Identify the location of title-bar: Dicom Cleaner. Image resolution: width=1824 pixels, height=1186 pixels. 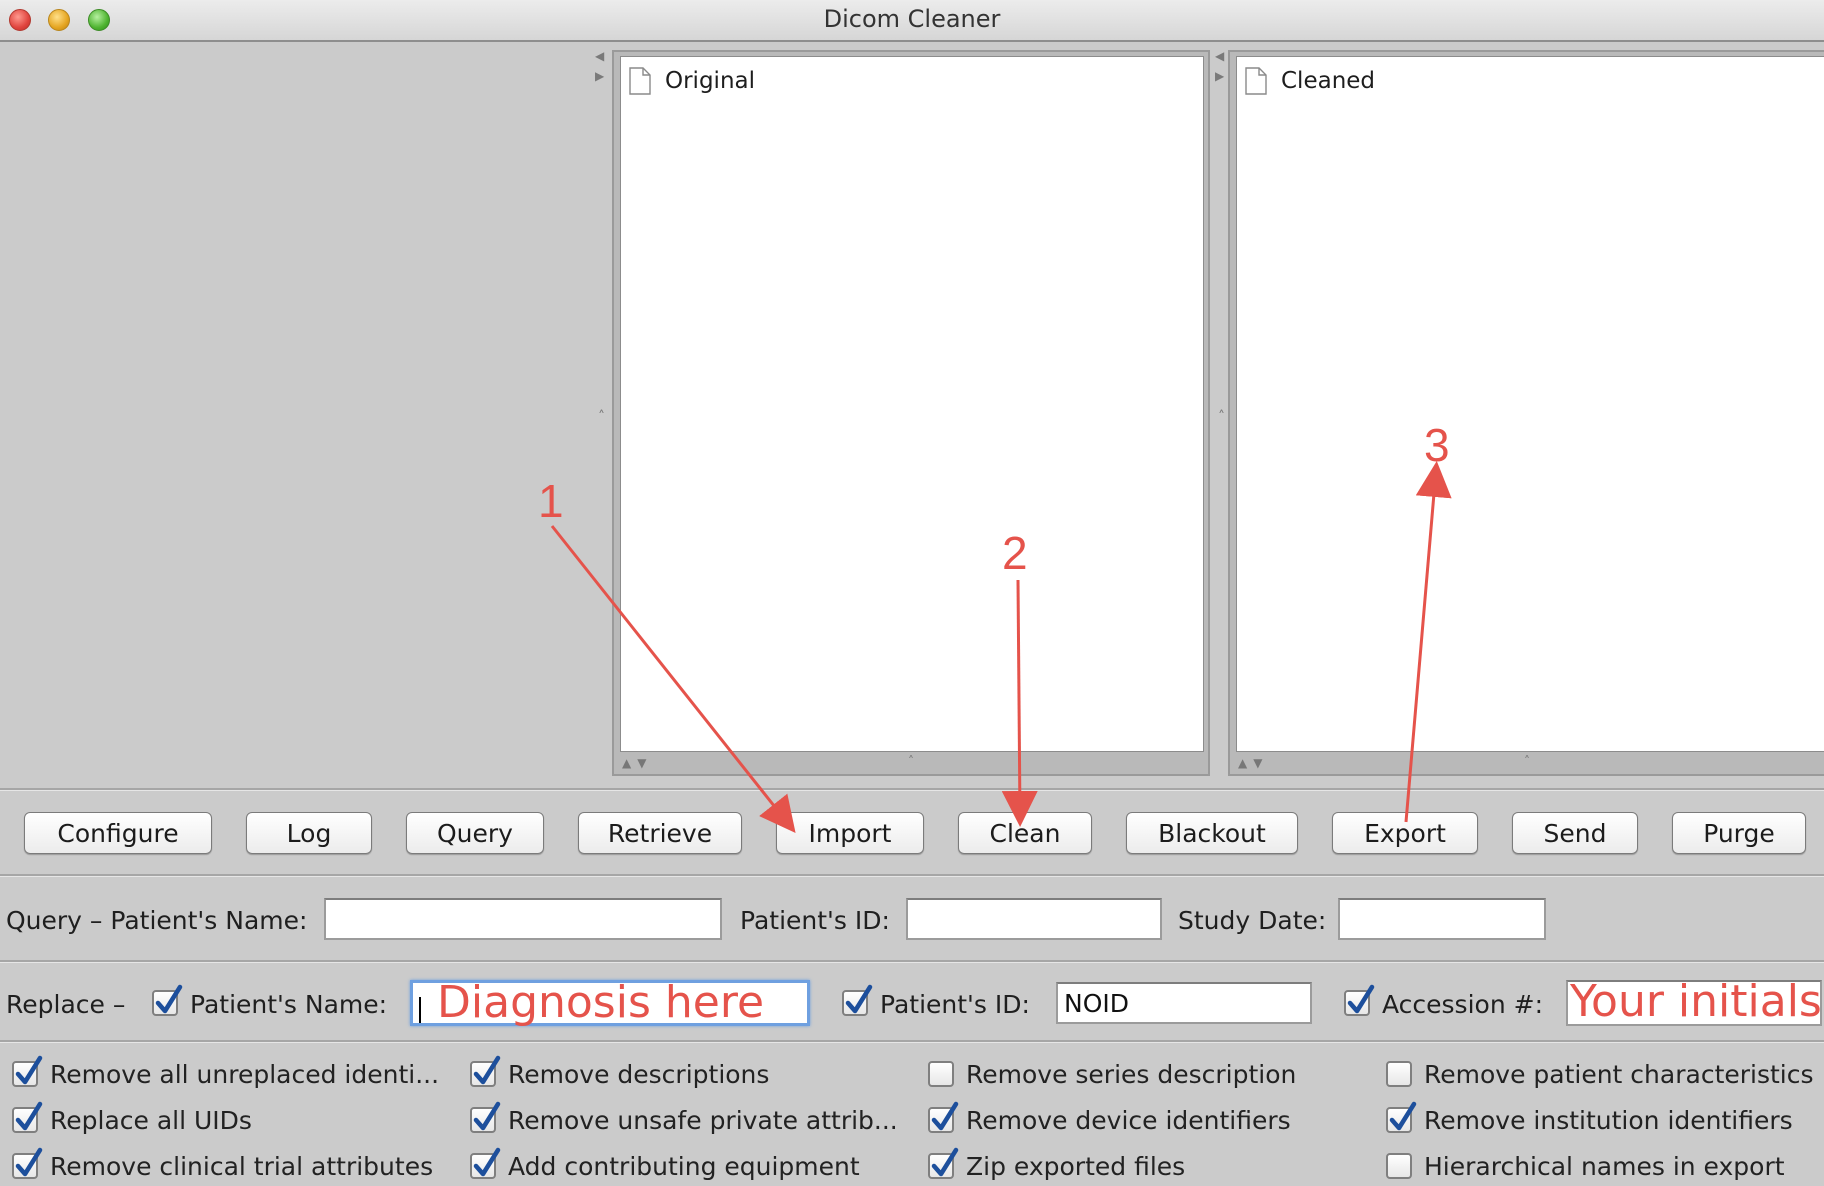
(912, 21).